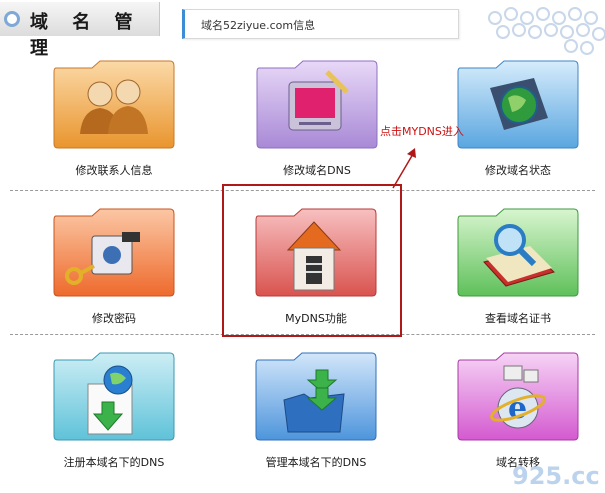 The width and height of the screenshot is (605, 493). What do you see at coordinates (518, 318) in the screenshot?
I see `tile-label: 查看域名证书` at bounding box center [518, 318].